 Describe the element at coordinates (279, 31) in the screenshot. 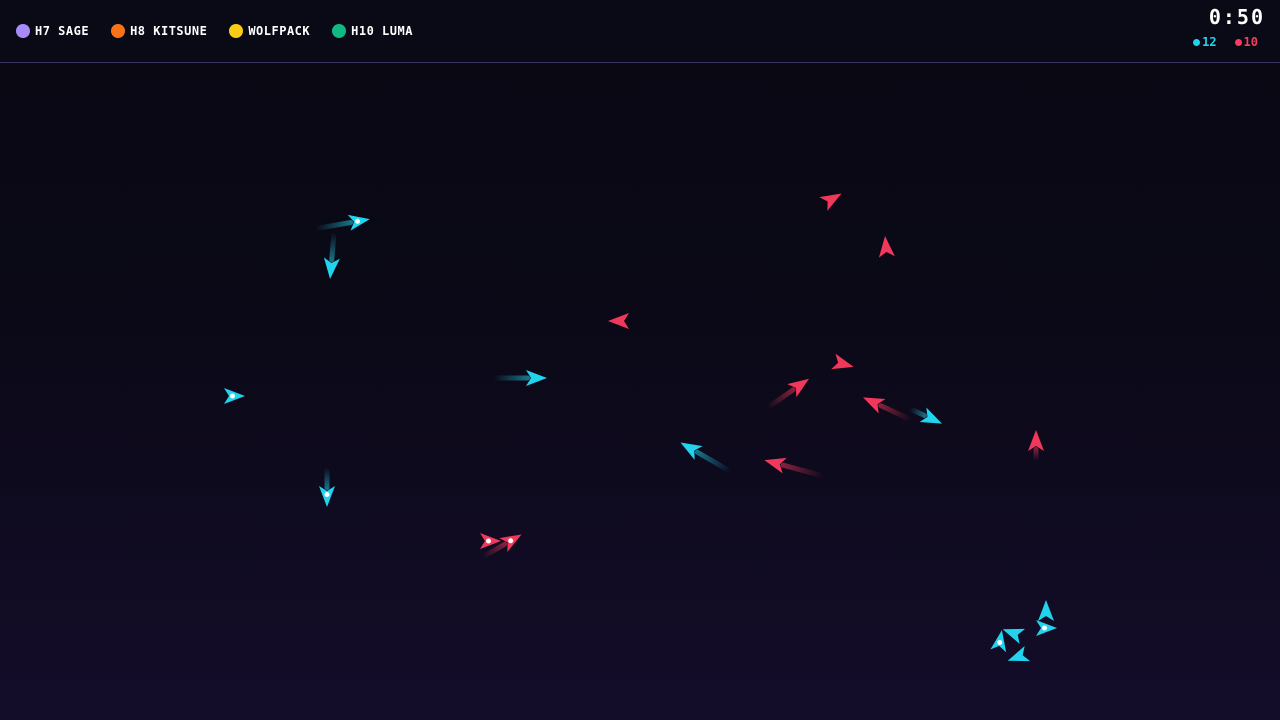

I see `player-name: WOLFPACK` at that location.